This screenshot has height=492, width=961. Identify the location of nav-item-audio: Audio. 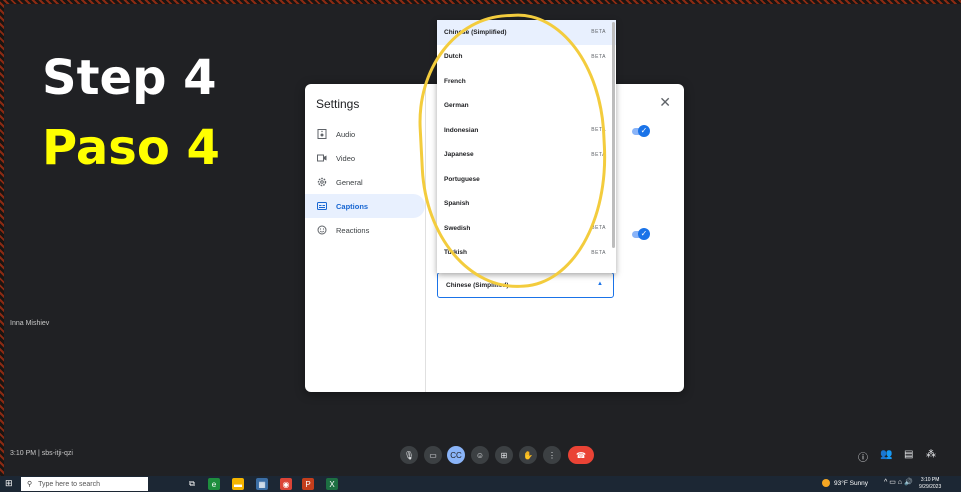
(365, 134).